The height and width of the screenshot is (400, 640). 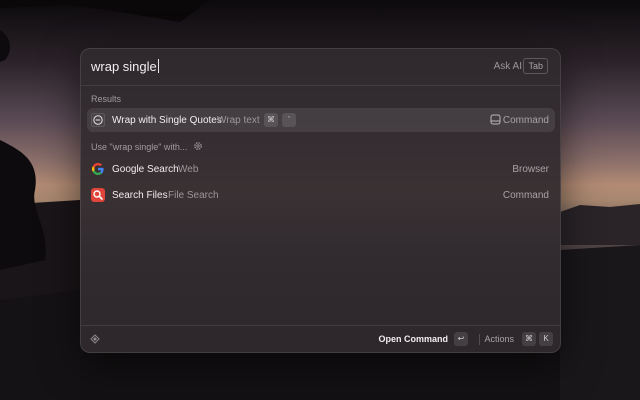 What do you see at coordinates (98, 169) in the screenshot?
I see `google-icon` at bounding box center [98, 169].